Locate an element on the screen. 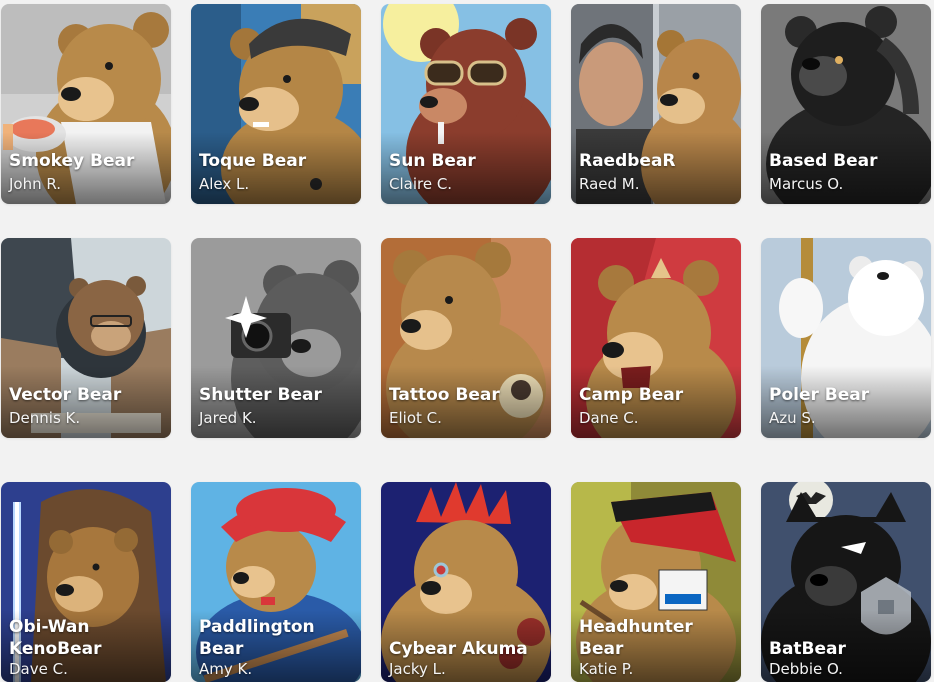  bear-name: Vector Bear is located at coordinates (65, 395).